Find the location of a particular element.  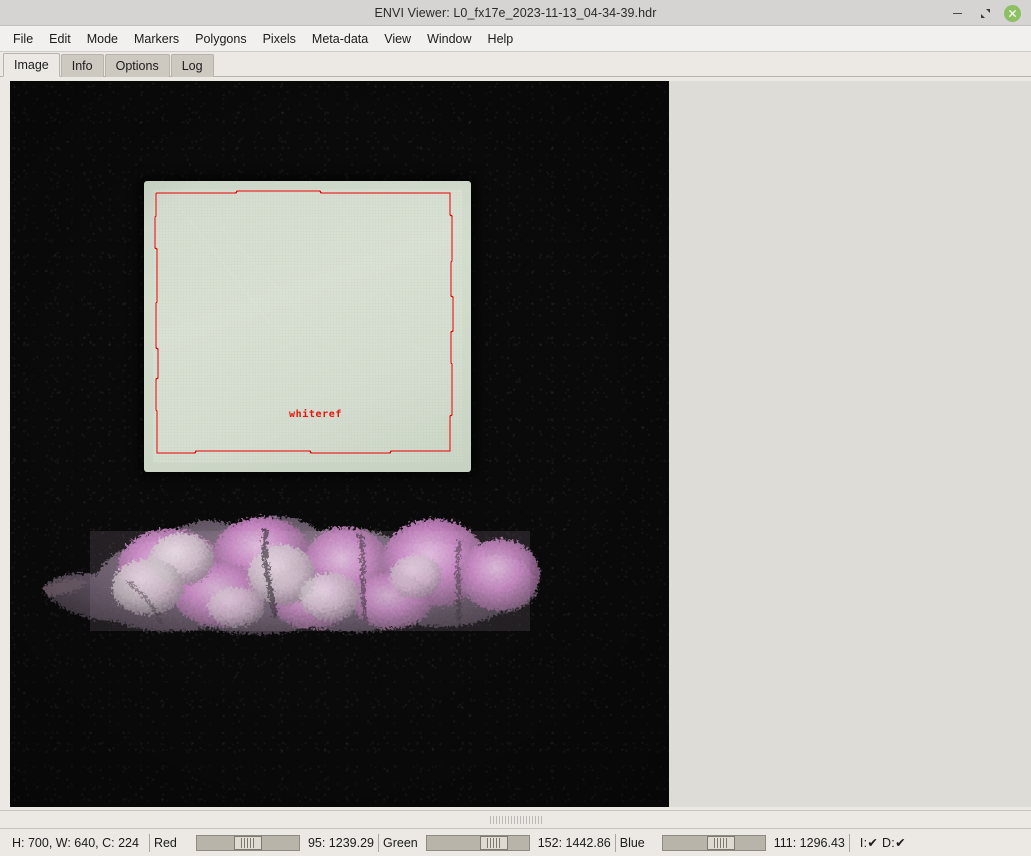

channel-green: Green 152: 1442.86 is located at coordinates (496, 842).